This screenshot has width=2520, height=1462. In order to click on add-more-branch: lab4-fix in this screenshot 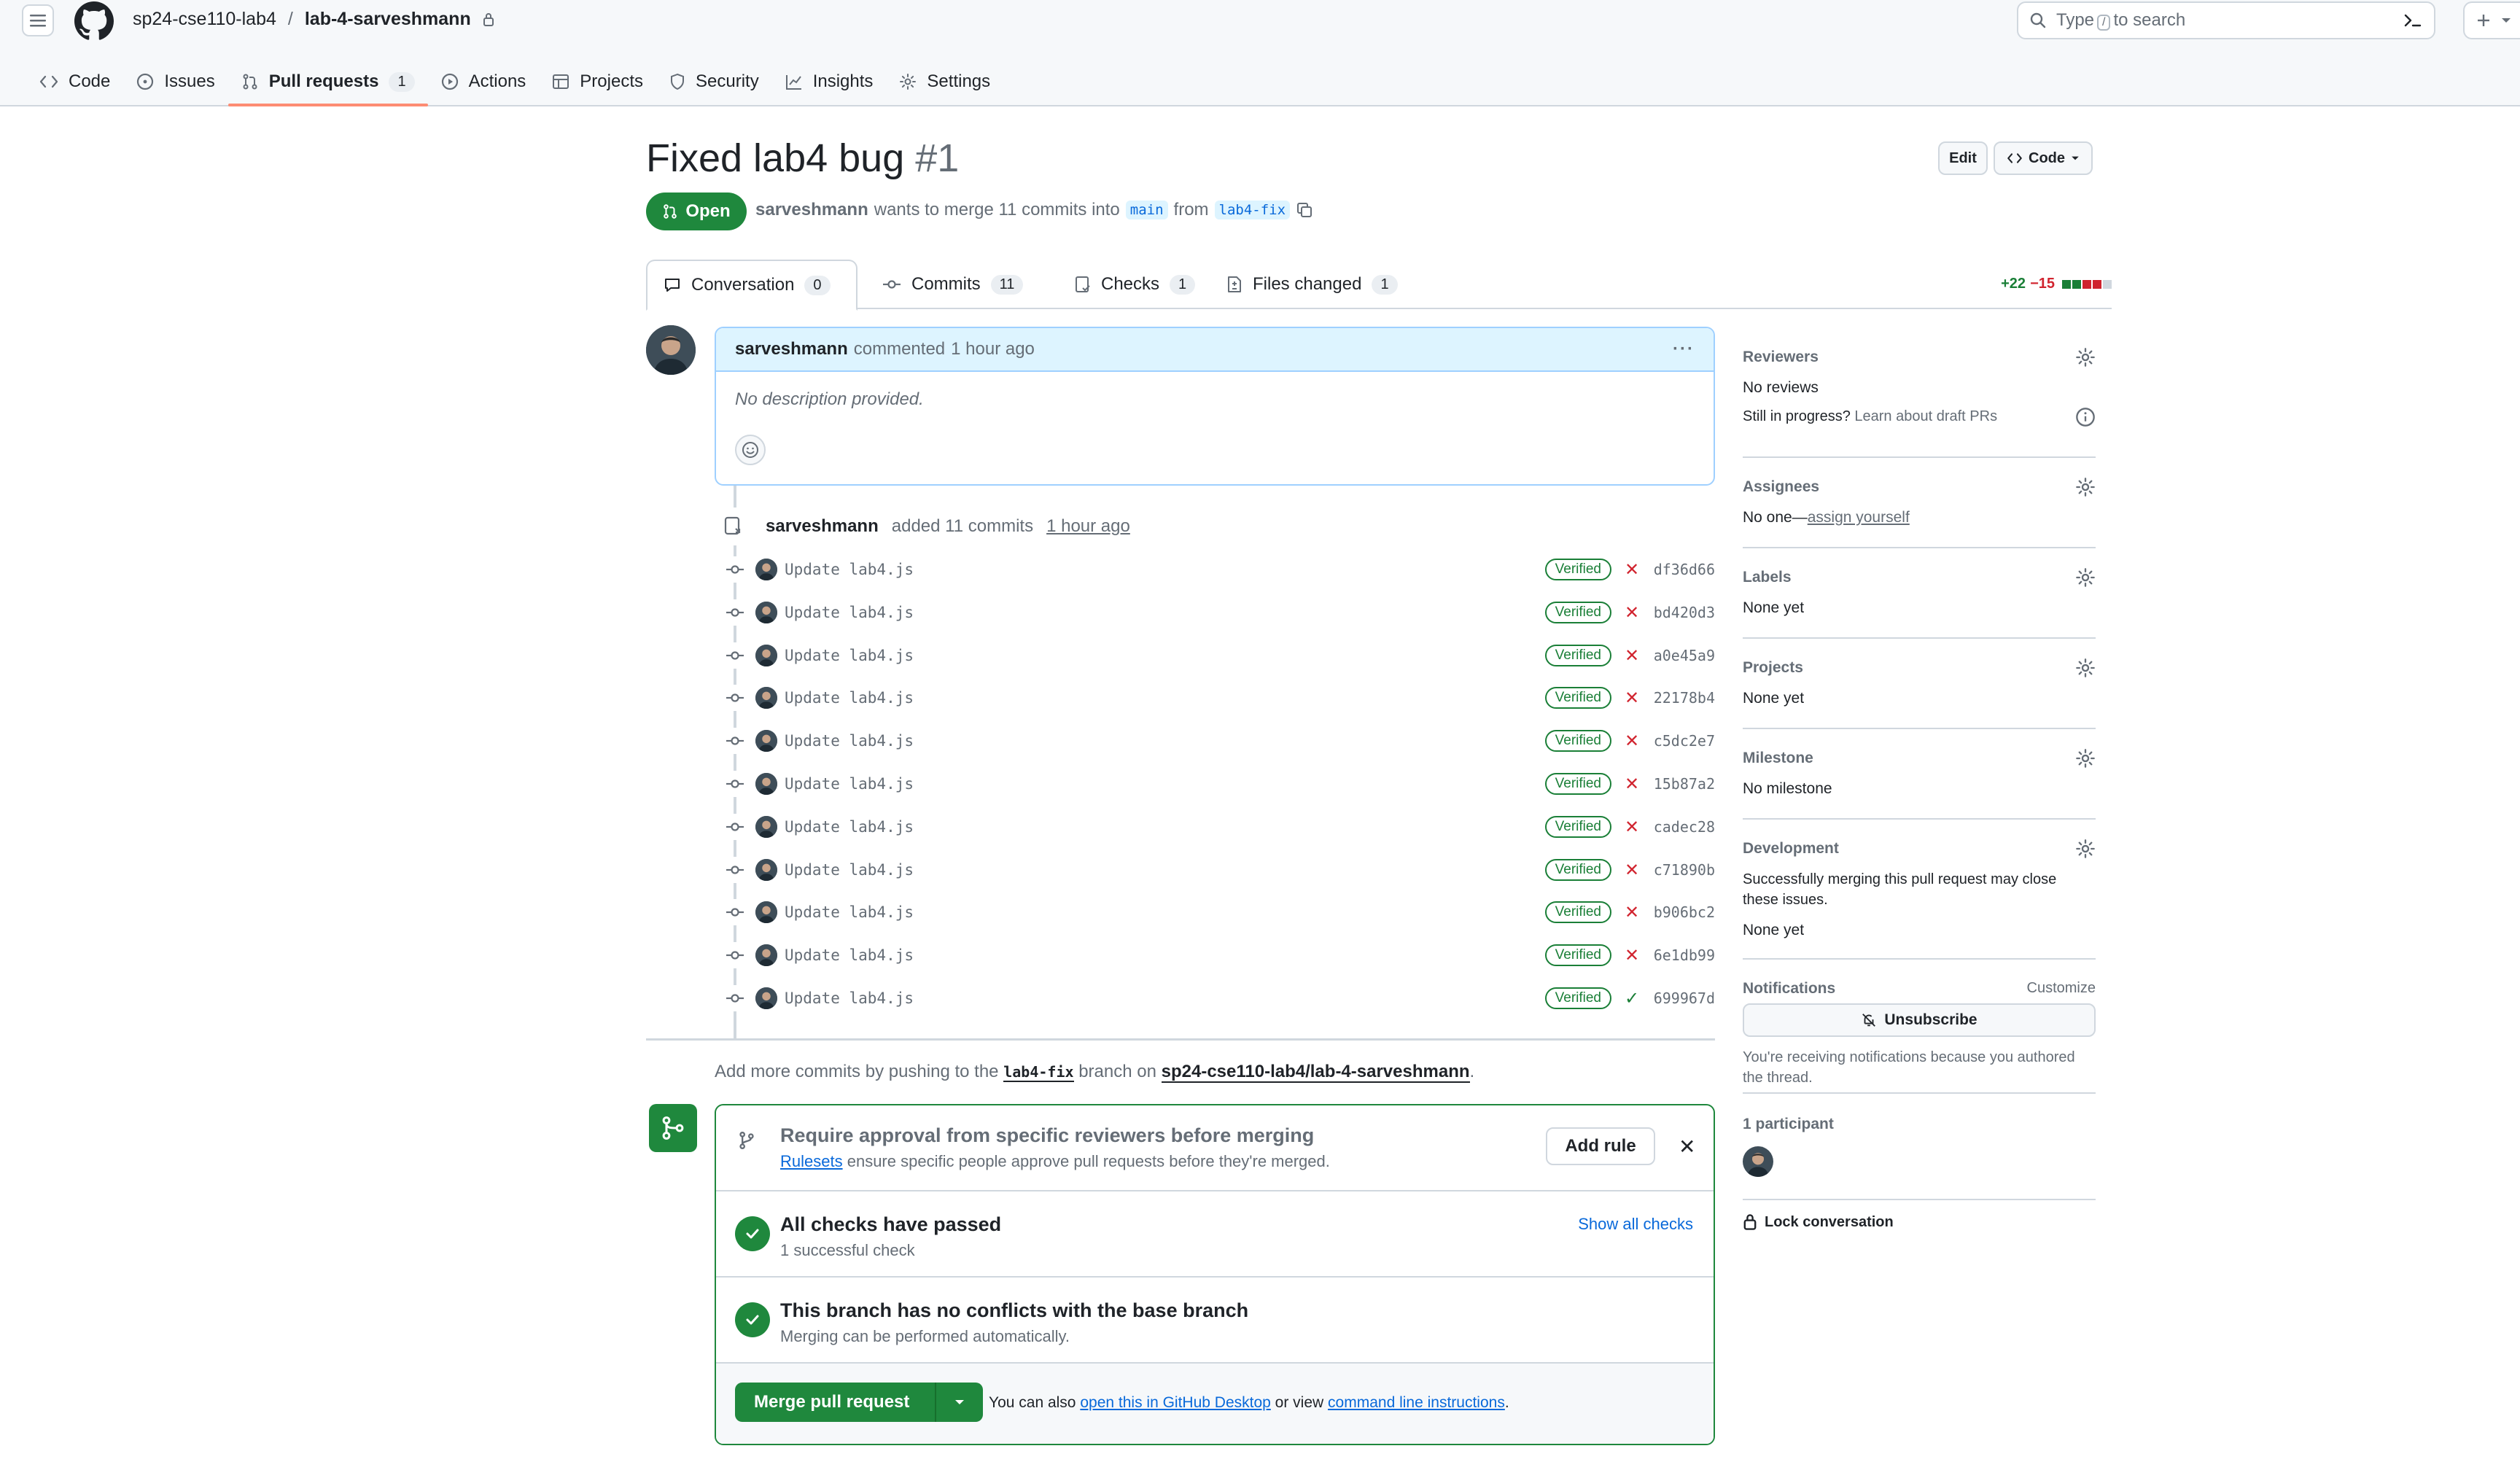, I will do `click(1038, 1072)`.